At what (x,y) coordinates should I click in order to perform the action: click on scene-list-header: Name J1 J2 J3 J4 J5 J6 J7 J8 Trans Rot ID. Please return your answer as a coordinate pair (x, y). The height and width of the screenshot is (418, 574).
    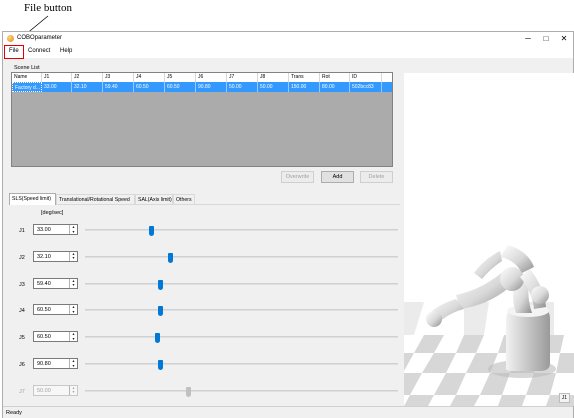
    Looking at the image, I should click on (202, 77).